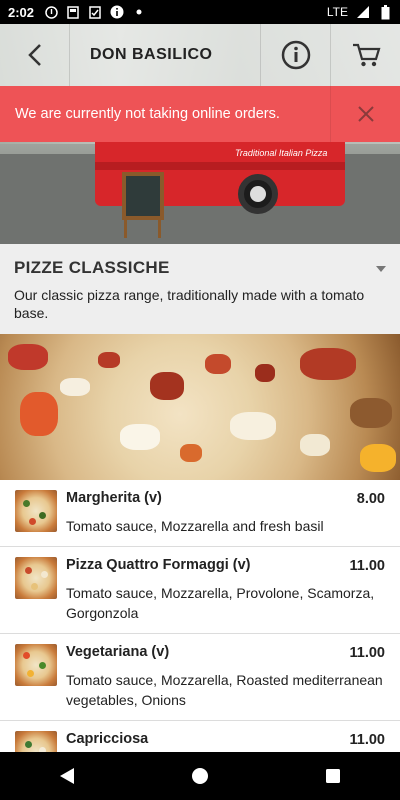  I want to click on truck-wheel, so click(258, 194).